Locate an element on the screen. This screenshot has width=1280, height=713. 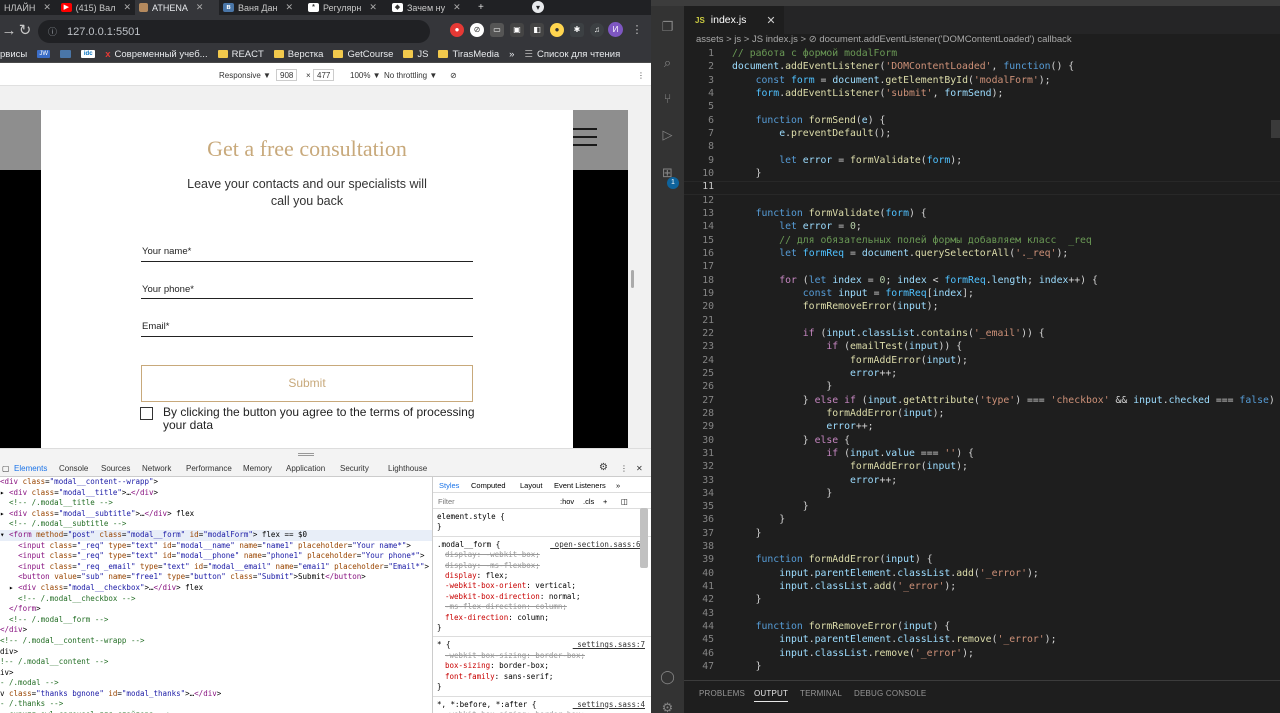
bookmark: JW is located at coordinates (44, 54).